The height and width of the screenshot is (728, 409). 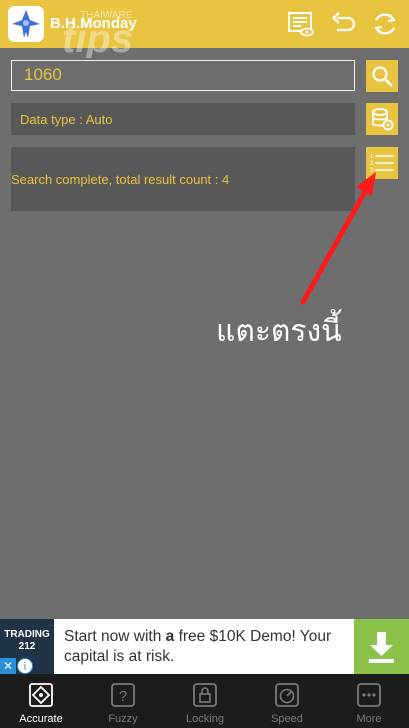 I want to click on database-gear-icon, so click(x=383, y=119).